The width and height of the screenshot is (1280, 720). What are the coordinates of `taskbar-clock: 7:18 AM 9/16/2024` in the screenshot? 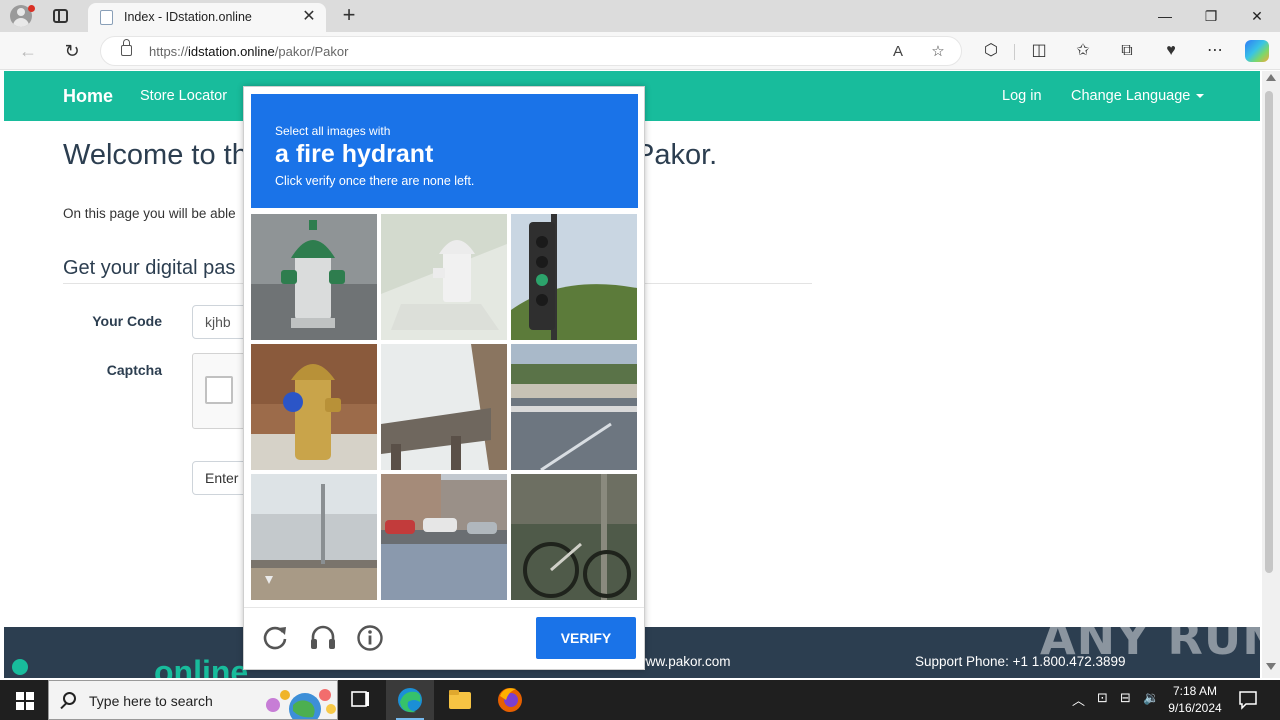 It's located at (1195, 700).